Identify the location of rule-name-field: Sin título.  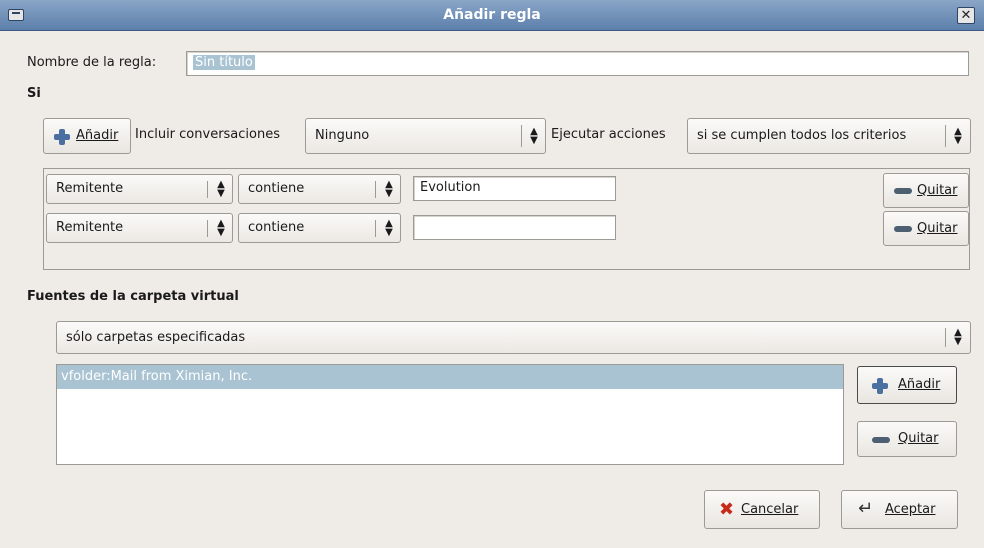
(577, 63).